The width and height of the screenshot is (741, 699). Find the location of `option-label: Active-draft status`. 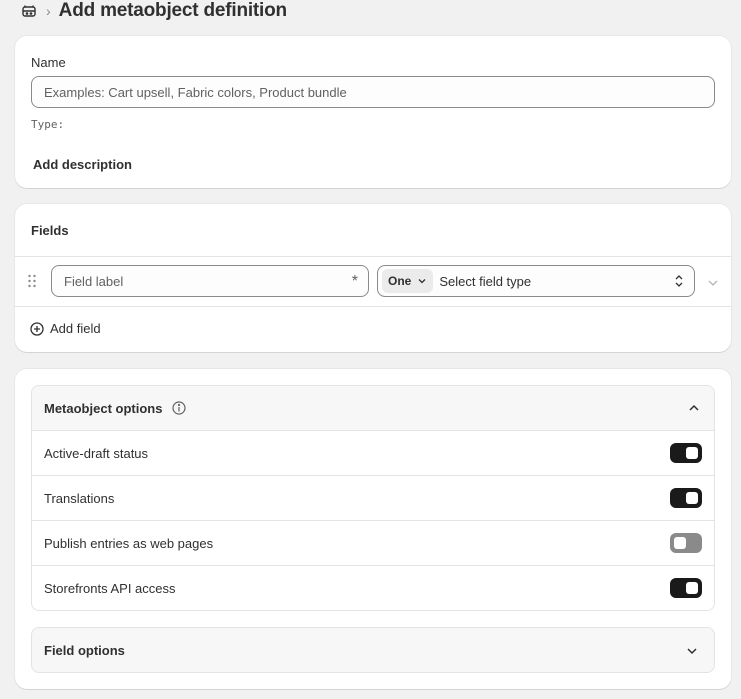

option-label: Active-draft status is located at coordinates (96, 453).